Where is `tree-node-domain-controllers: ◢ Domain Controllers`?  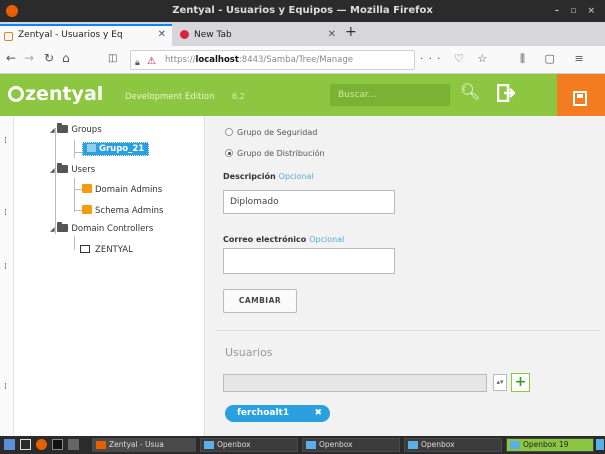
tree-node-domain-controllers: ◢ Domain Controllers is located at coordinates (101, 228).